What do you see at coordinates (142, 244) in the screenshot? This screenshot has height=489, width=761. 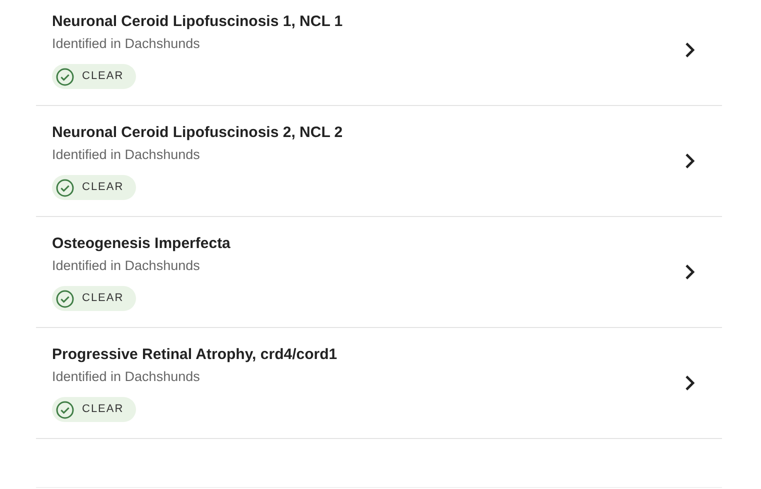 I see `test-title: Osteogenesis Imperfecta` at bounding box center [142, 244].